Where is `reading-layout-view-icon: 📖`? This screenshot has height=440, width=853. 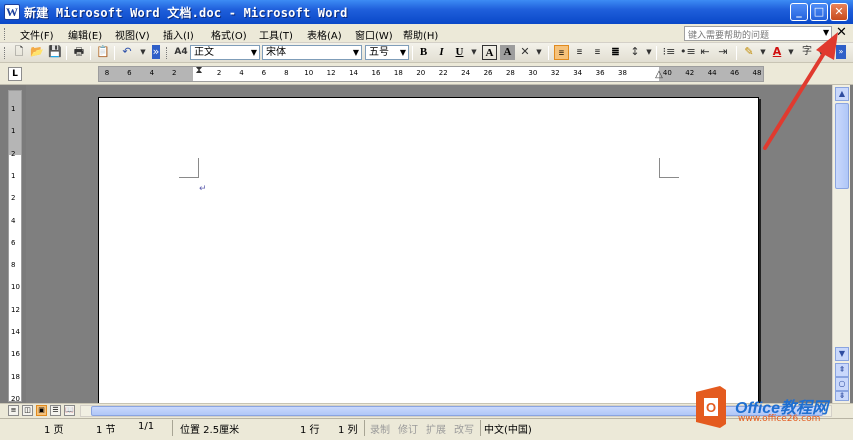
reading-layout-view-icon: 📖 is located at coordinates (69, 410).